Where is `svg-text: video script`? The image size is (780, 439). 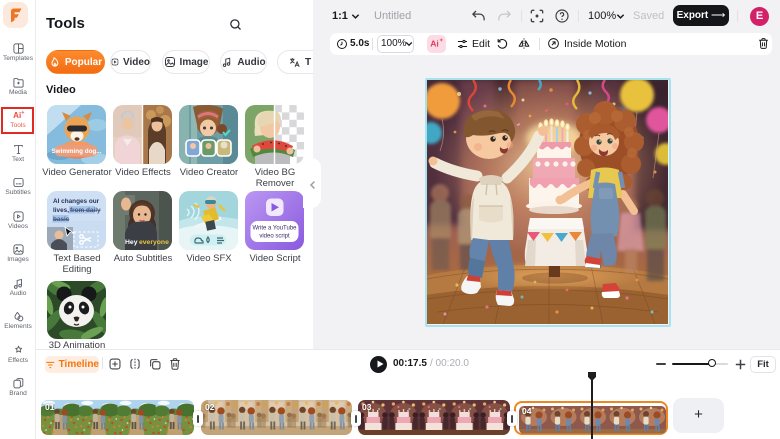 svg-text: video script is located at coordinates (274, 237).